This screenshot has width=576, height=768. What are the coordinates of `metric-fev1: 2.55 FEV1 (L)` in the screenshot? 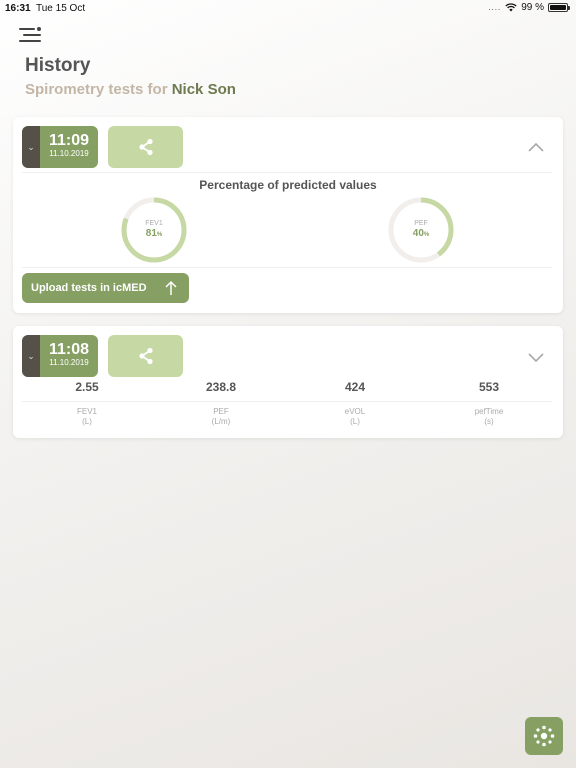 It's located at (87, 403).